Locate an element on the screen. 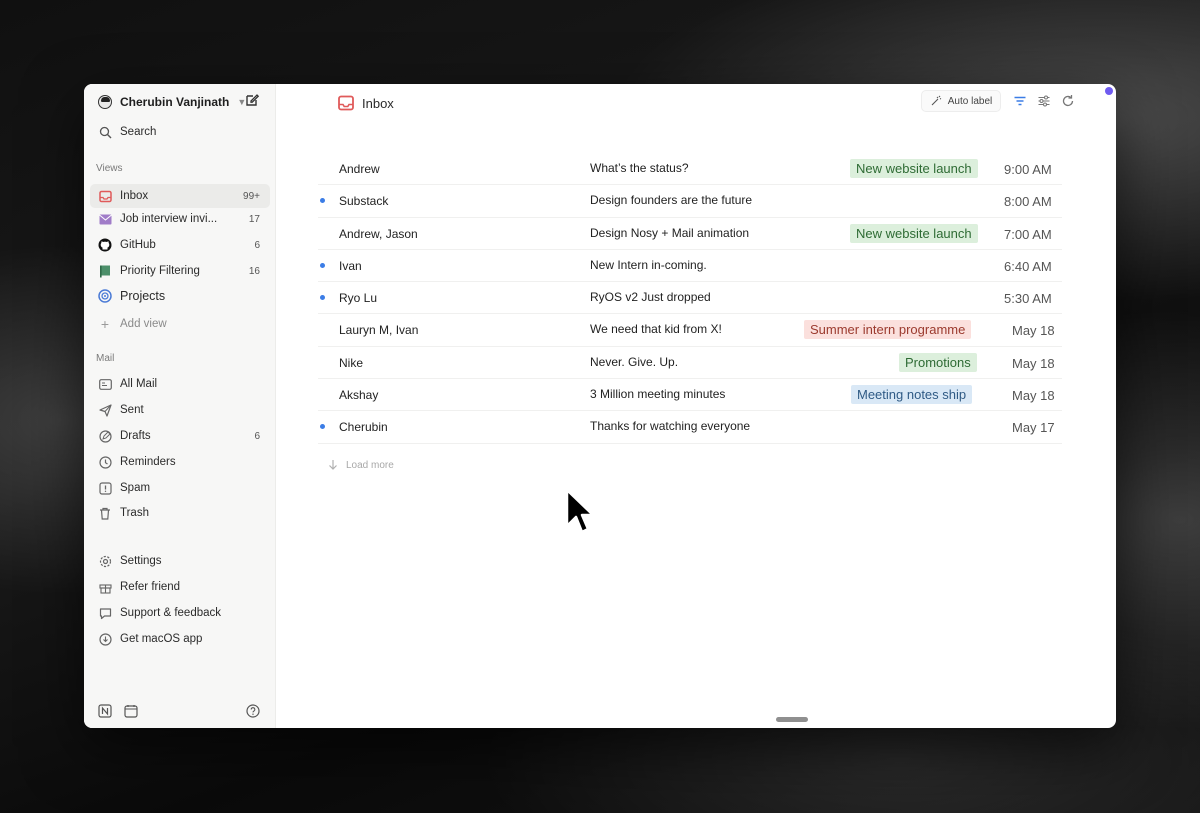 The height and width of the screenshot is (813, 1200). email-sender: Lauryn M, Ivan is located at coordinates (379, 330).